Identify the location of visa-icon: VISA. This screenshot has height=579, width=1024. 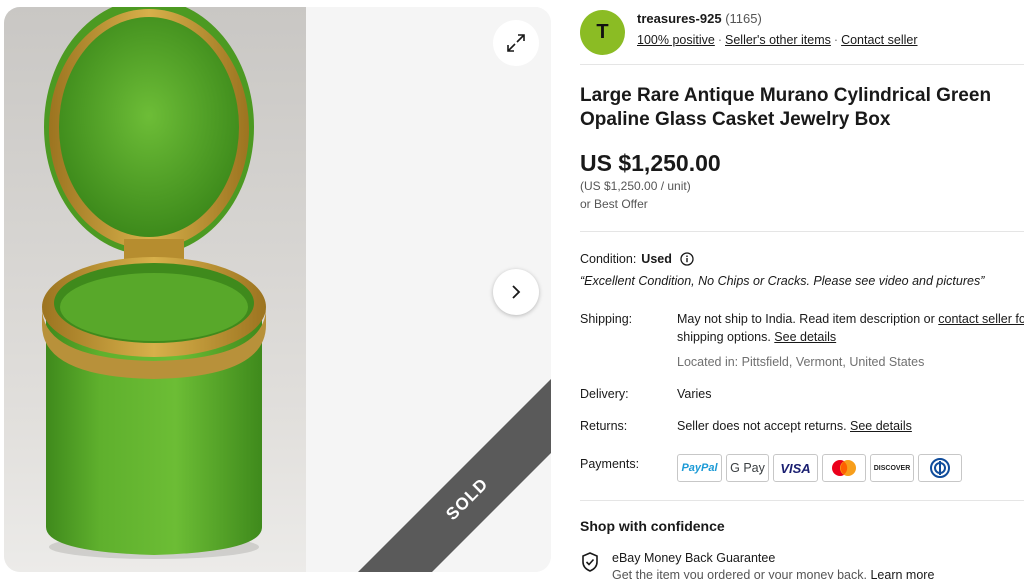
(795, 468).